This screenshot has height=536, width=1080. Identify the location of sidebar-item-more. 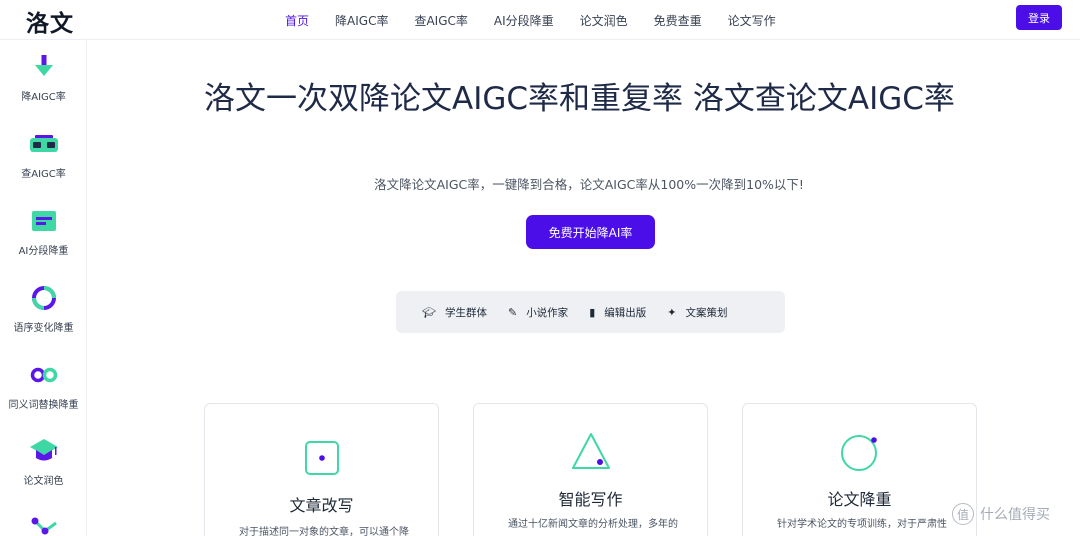
(43, 524).